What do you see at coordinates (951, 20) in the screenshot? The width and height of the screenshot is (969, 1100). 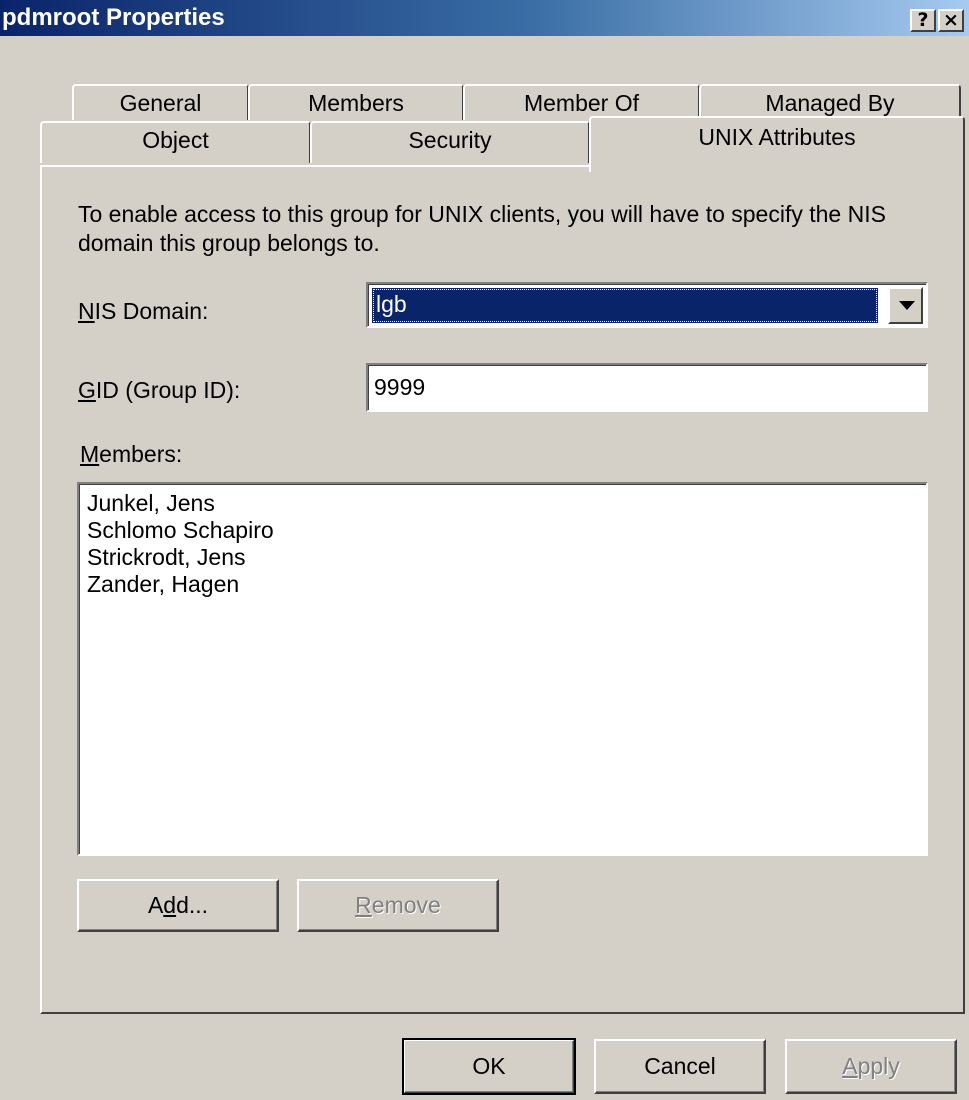 I see `close-button: ×` at bounding box center [951, 20].